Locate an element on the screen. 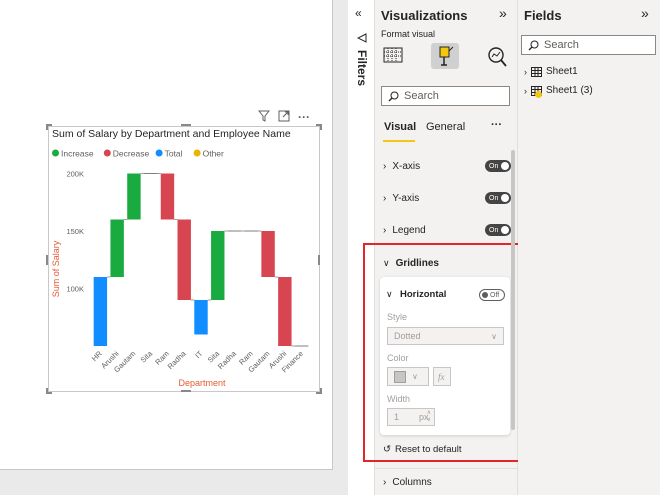  canvas-scroll-gutter is located at coordinates (340, 247).